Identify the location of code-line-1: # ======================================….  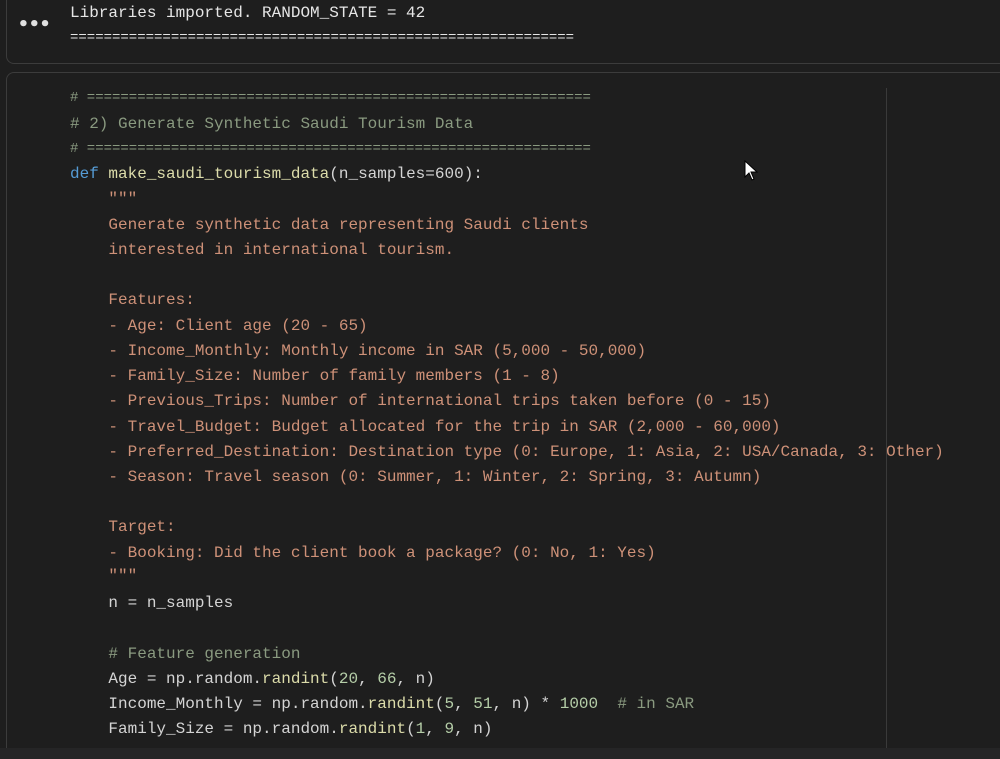
(330, 98).